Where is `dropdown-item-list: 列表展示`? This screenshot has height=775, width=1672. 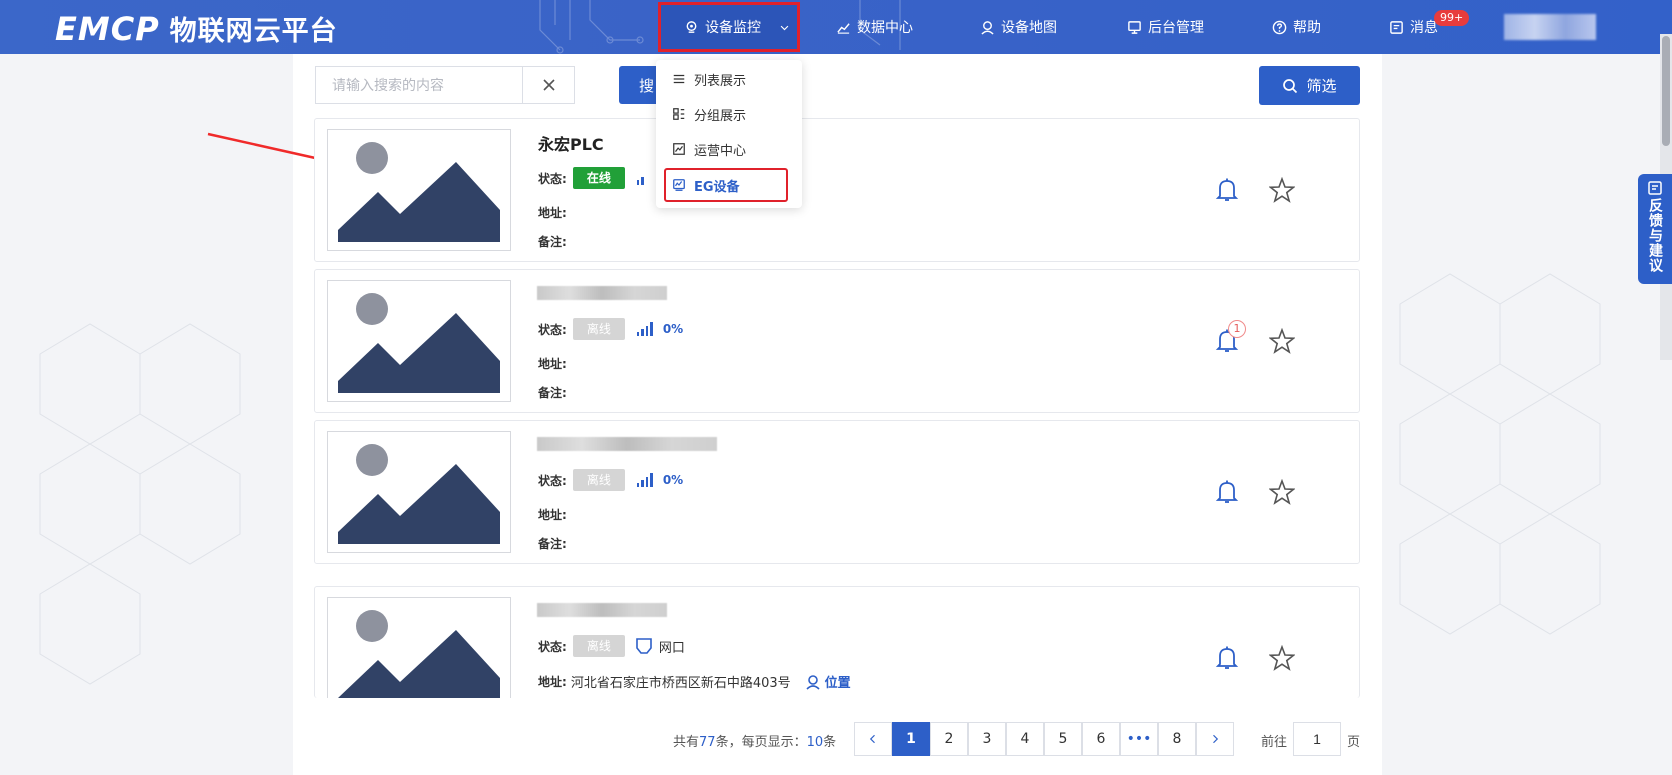
dropdown-item-list: 列表展示 is located at coordinates (729, 79).